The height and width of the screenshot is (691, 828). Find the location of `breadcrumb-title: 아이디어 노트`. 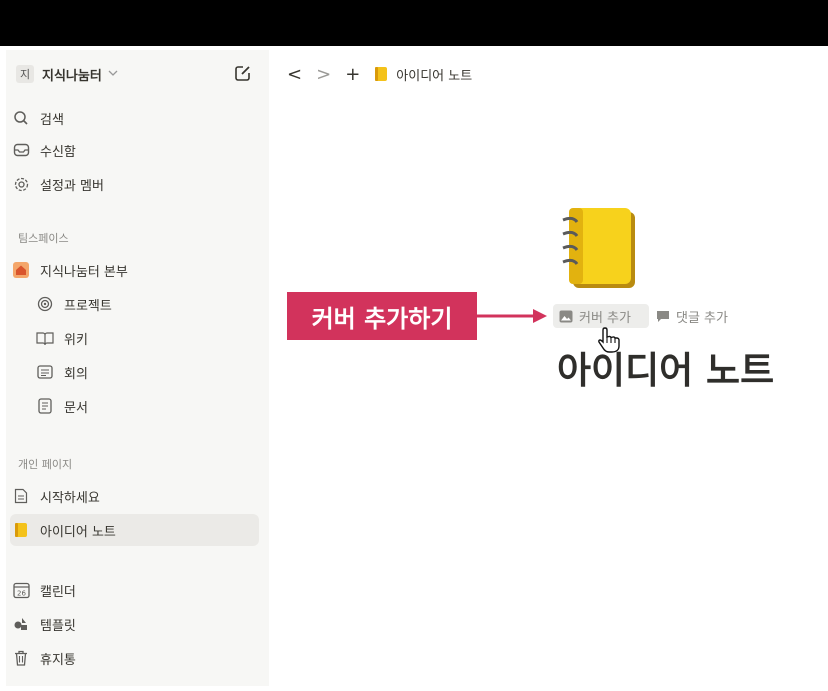

breadcrumb-title: 아이디어 노트 is located at coordinates (434, 76).